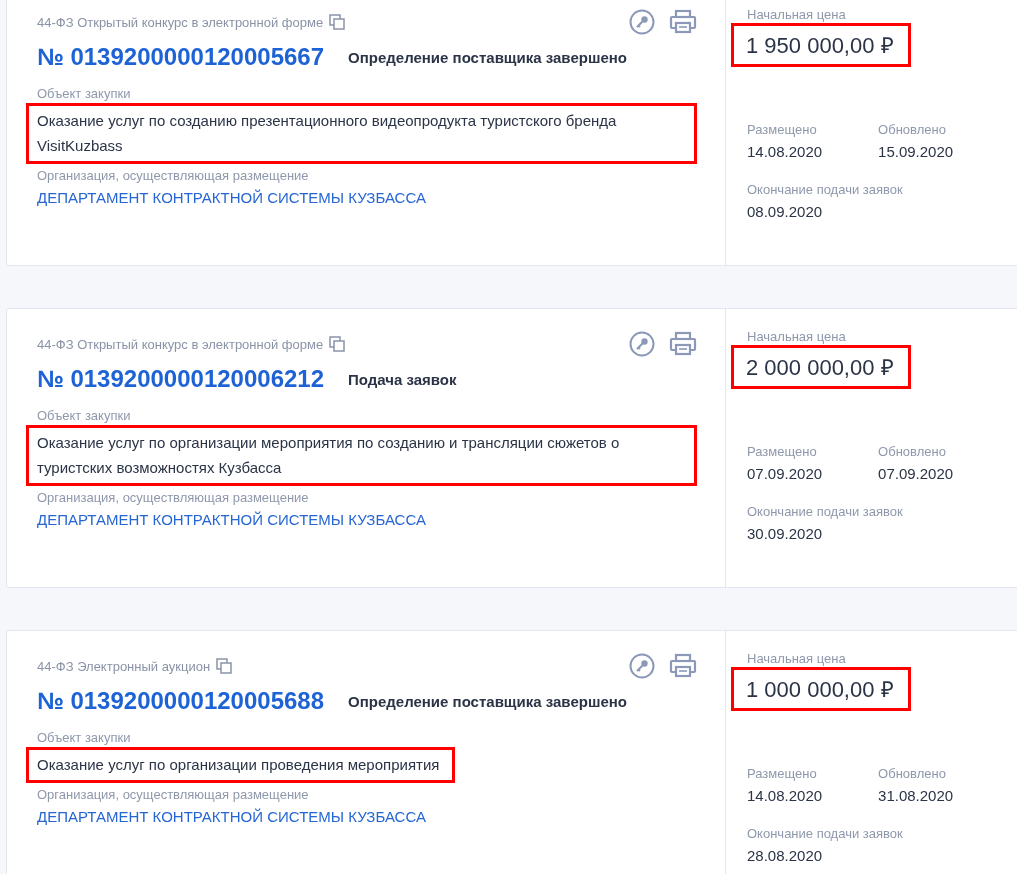 This screenshot has height=874, width=1017. I want to click on date-value: 30.09.2020, so click(785, 533).